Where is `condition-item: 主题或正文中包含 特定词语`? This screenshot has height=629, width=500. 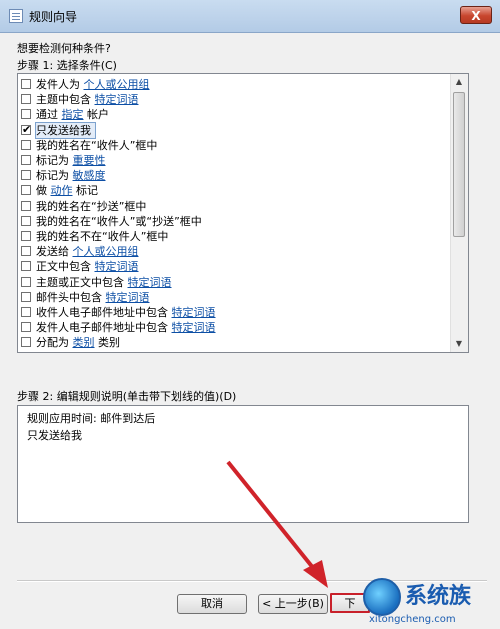 condition-item: 主题或正文中包含 特定词语 is located at coordinates (235, 282).